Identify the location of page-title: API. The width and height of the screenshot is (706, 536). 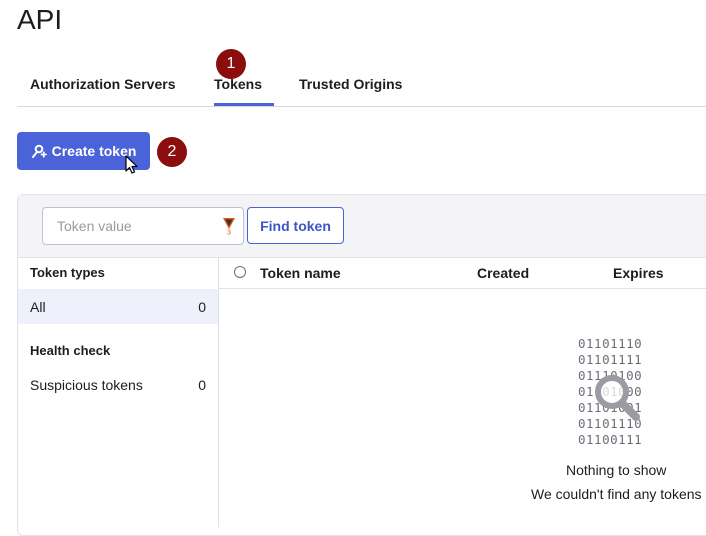
(40, 19).